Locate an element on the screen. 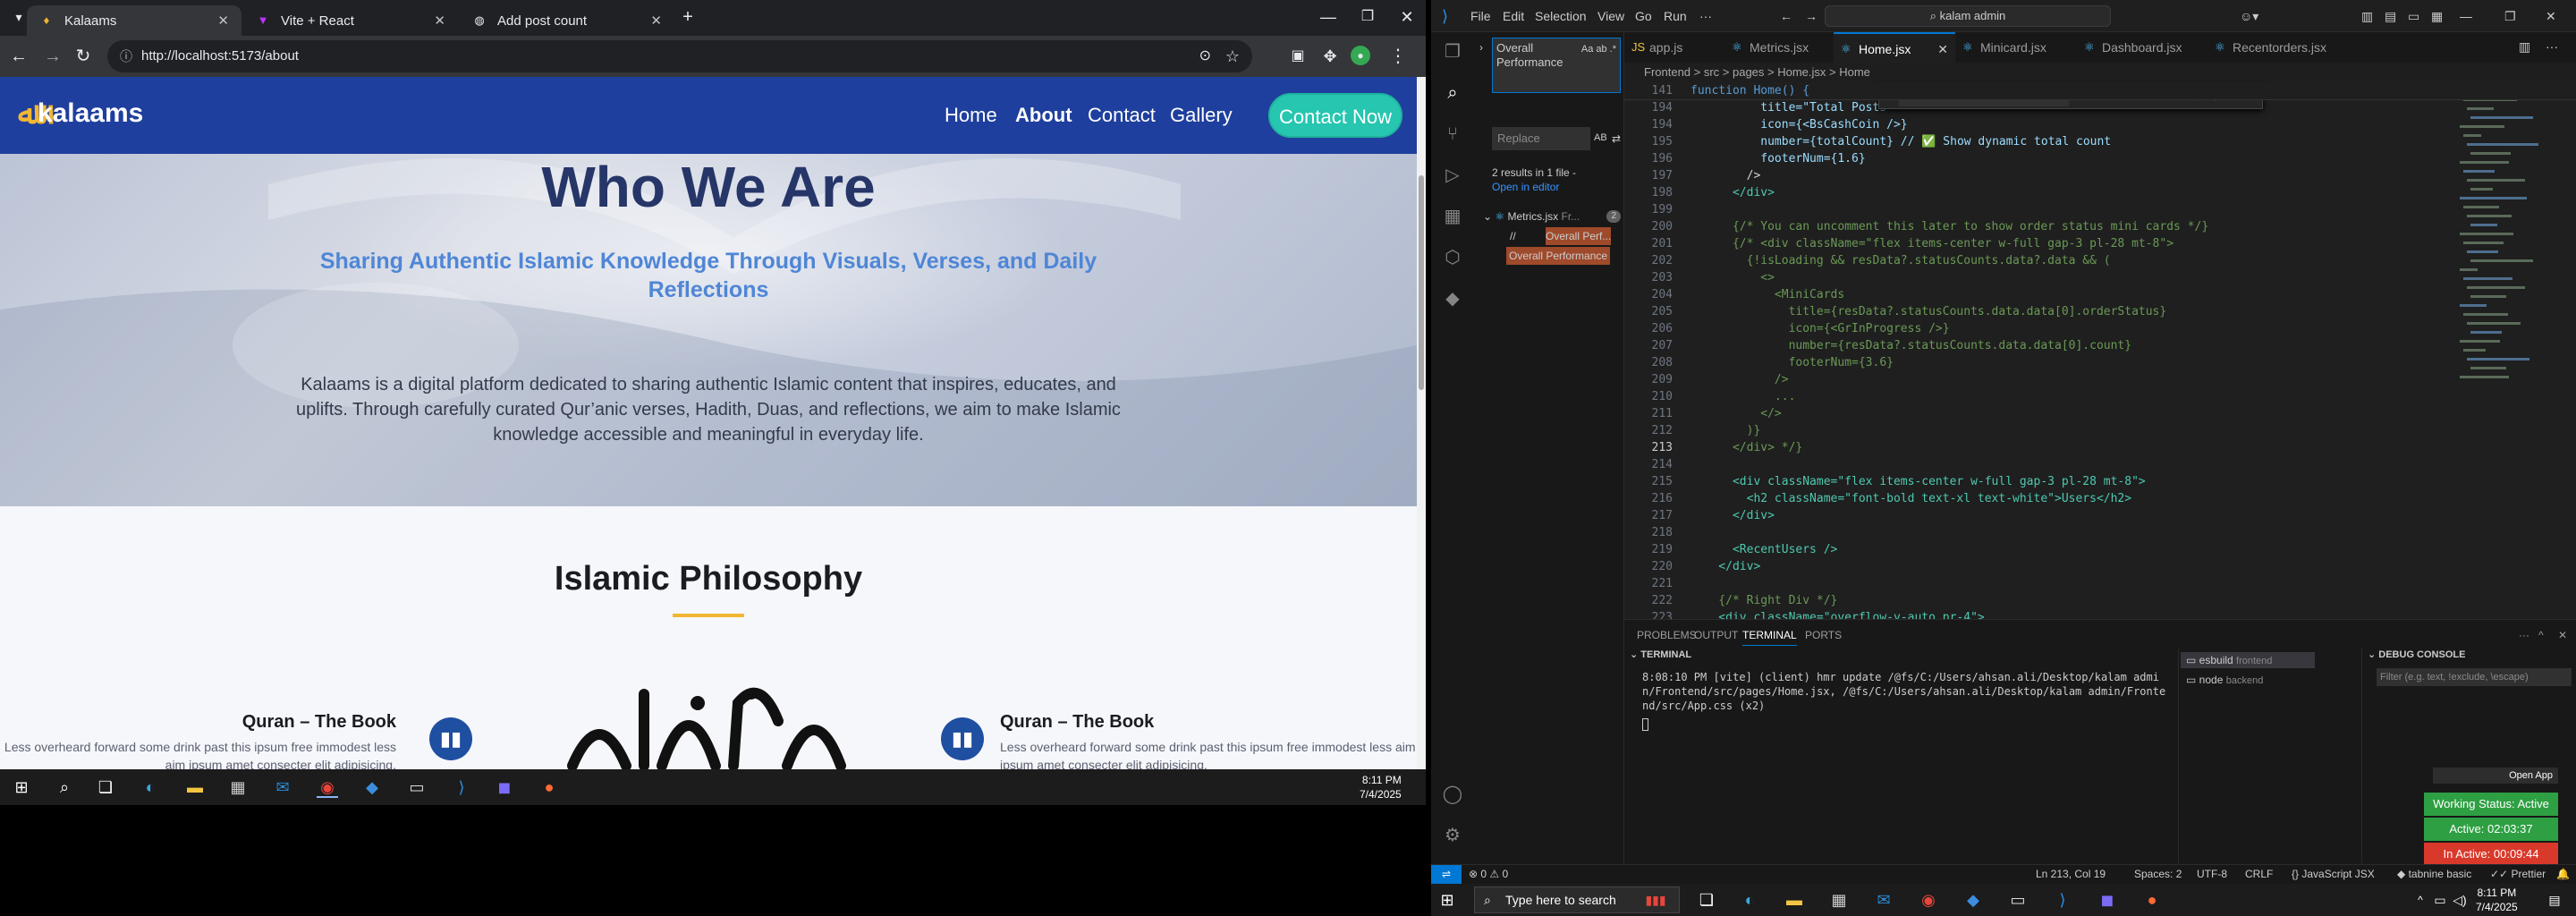 This screenshot has height=916, width=2576. back-icon: ← is located at coordinates (18, 56).